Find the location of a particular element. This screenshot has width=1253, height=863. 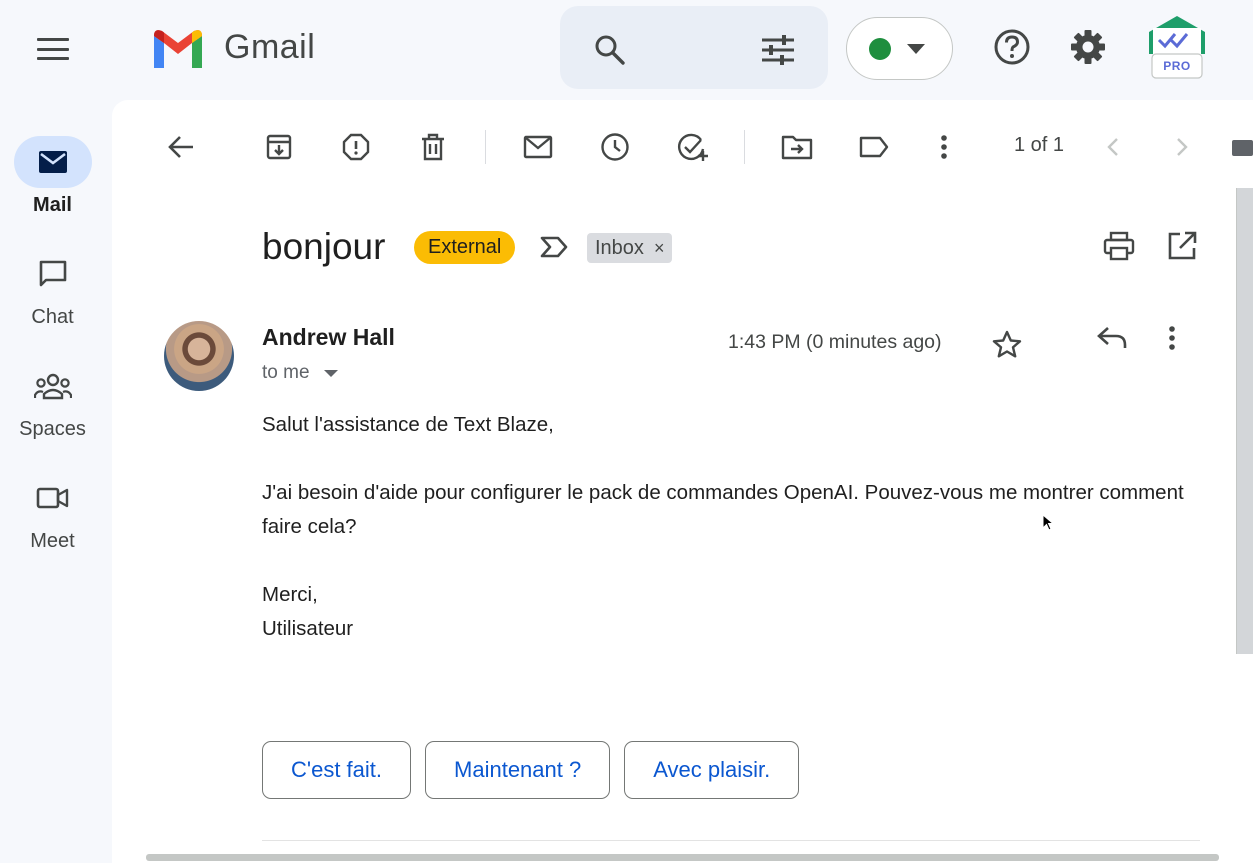

label-tag-icon is located at coordinates (874, 147).